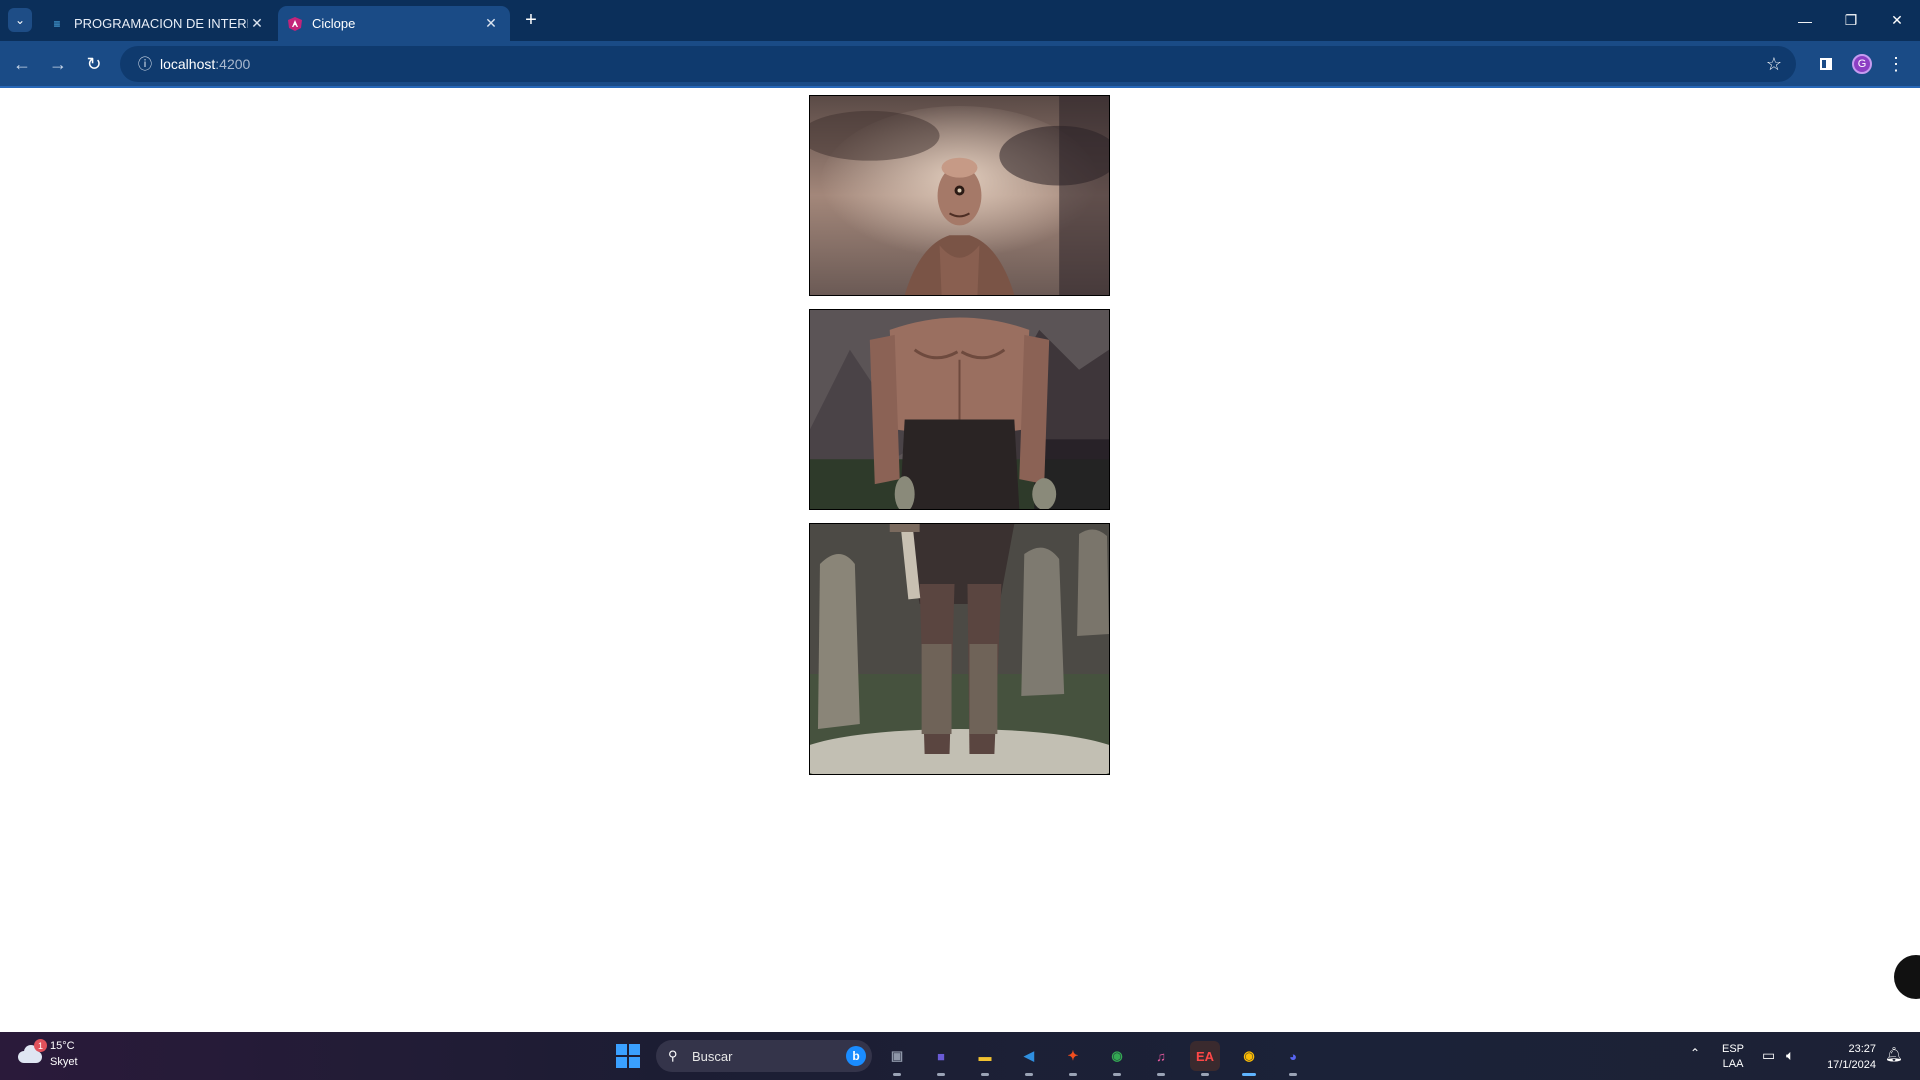 This screenshot has width=1920, height=1080. What do you see at coordinates (628, 1056) in the screenshot?
I see `windows-start-icon` at bounding box center [628, 1056].